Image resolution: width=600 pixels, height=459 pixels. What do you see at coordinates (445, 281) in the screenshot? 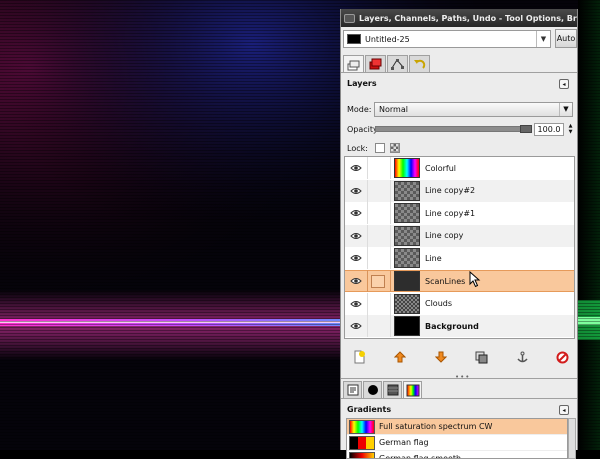
I see `layer-name: ScanLines` at bounding box center [445, 281].